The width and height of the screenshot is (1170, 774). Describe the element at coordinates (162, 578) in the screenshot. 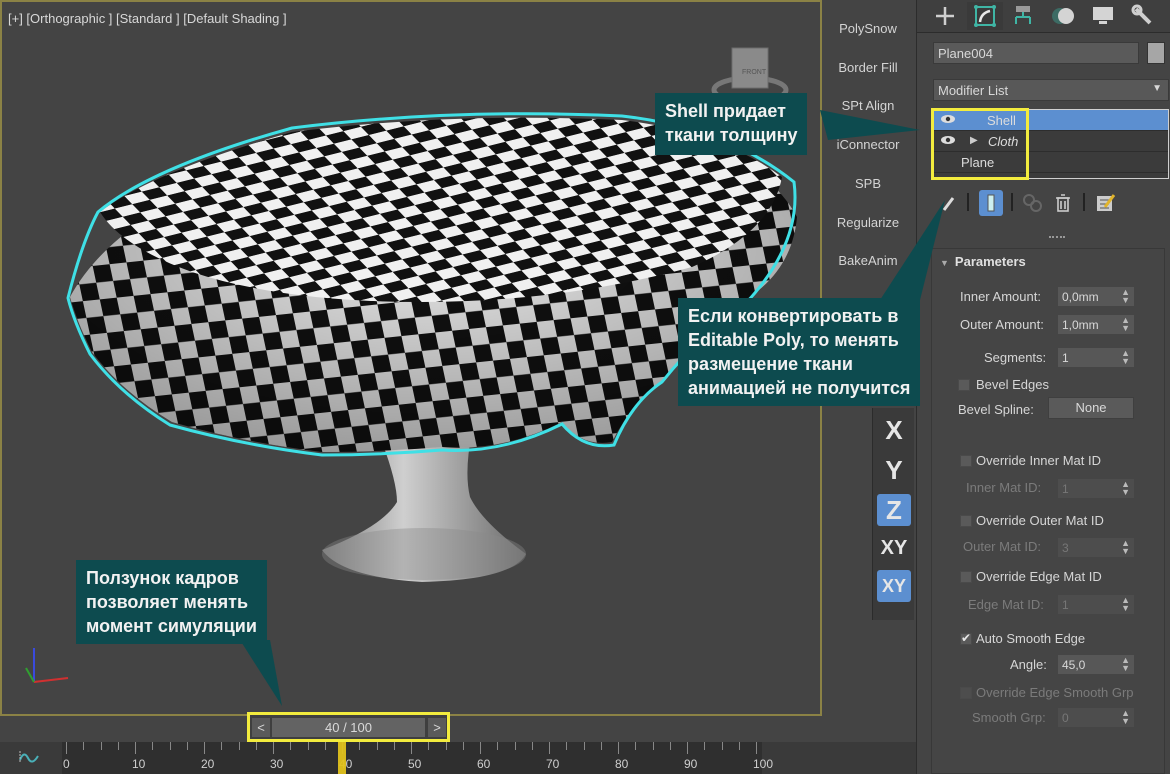

I see `callout-line: Ползунок кадров` at that location.